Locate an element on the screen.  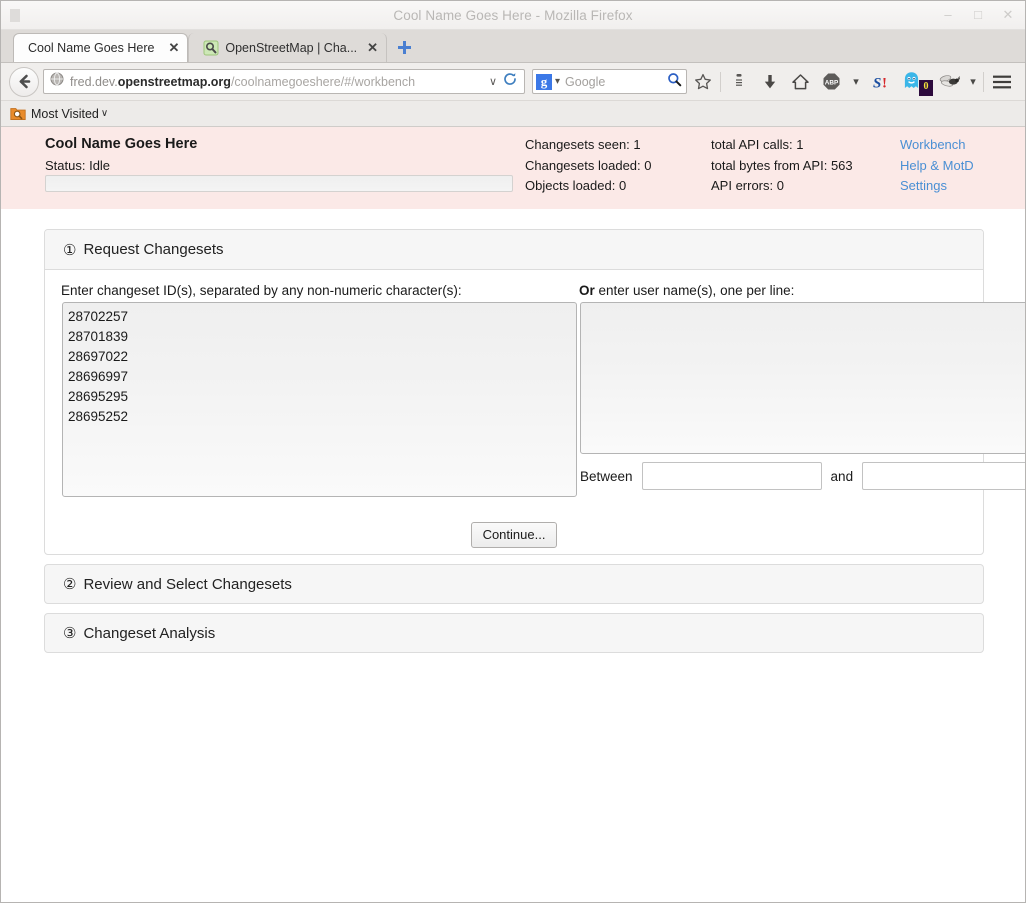
adblock-plus-icon: ABP is located at coordinates (831, 82).